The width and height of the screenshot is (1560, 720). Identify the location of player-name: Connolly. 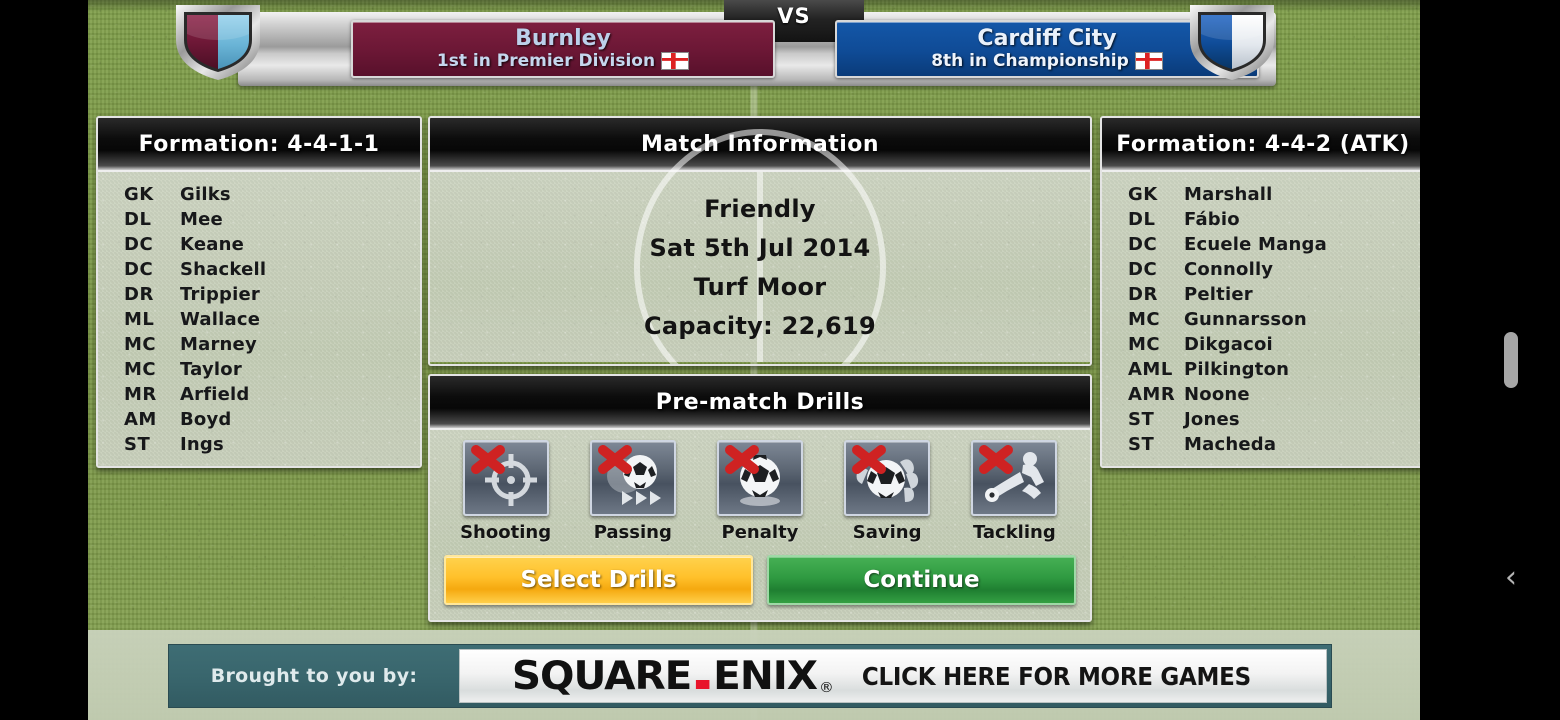
(1229, 269).